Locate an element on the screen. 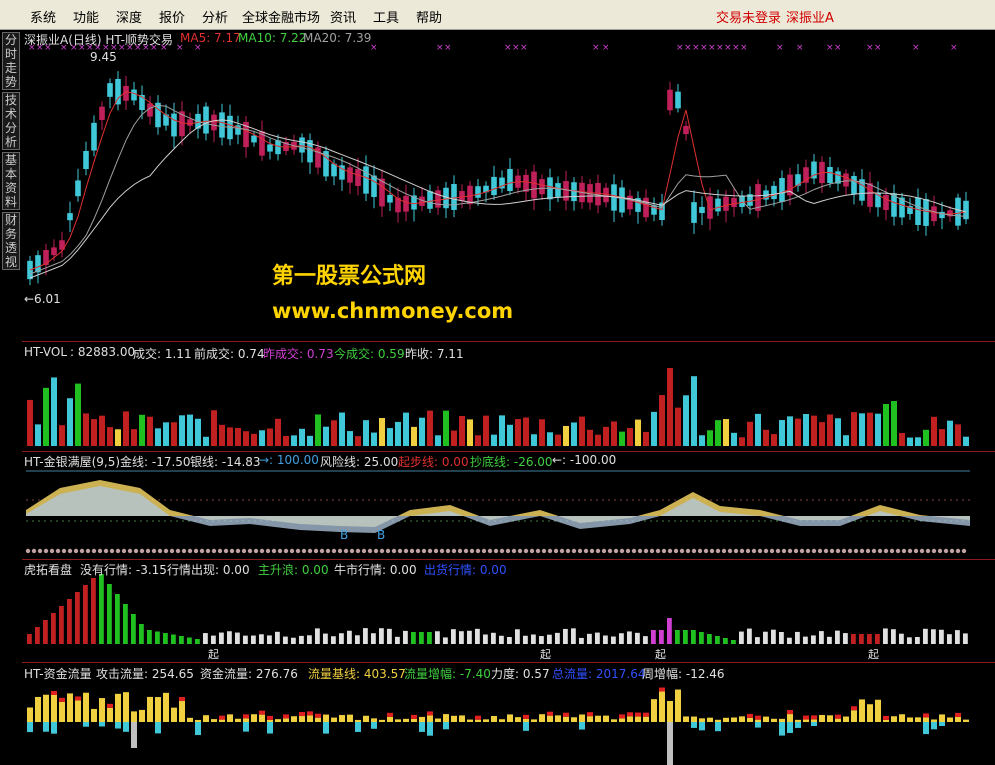  menu-quote: 报价 is located at coordinates (172, 16).